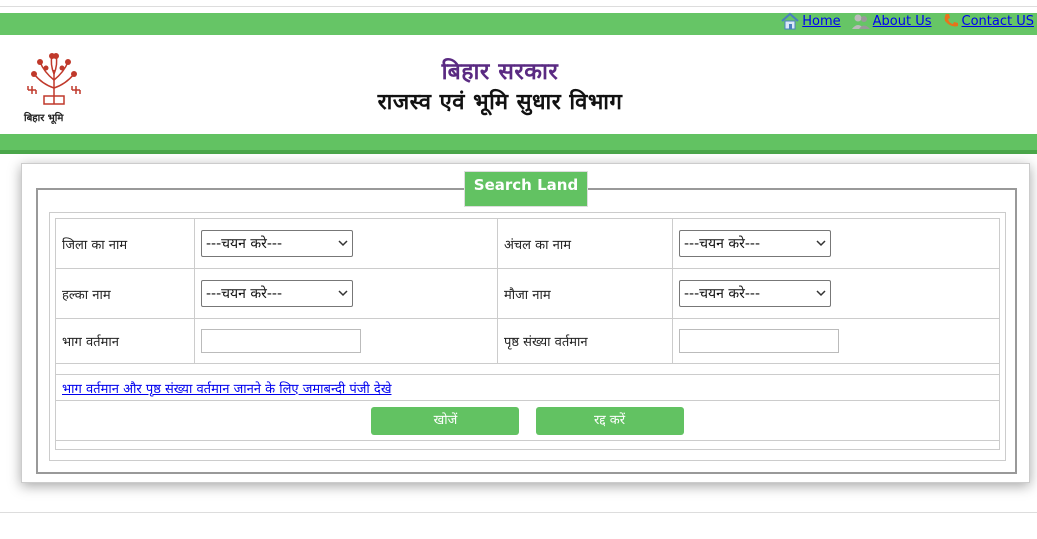 Image resolution: width=1037 pixels, height=539 pixels. Describe the element at coordinates (821, 21) in the screenshot. I see `nav-home-label: Home` at that location.